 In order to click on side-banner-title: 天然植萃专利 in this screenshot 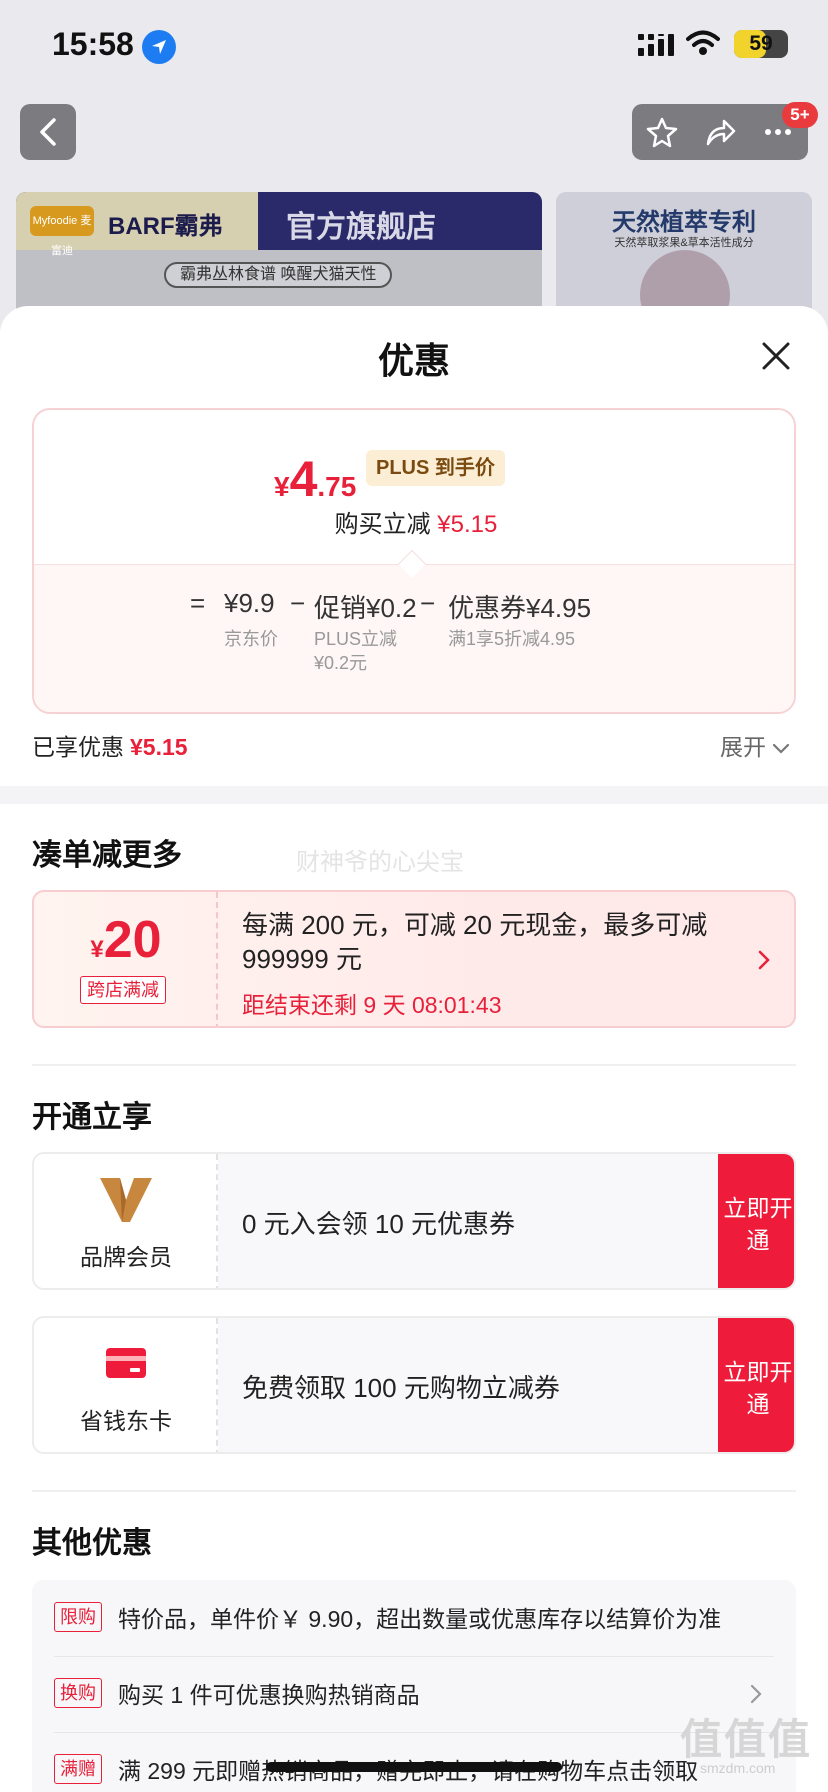, I will do `click(684, 222)`.